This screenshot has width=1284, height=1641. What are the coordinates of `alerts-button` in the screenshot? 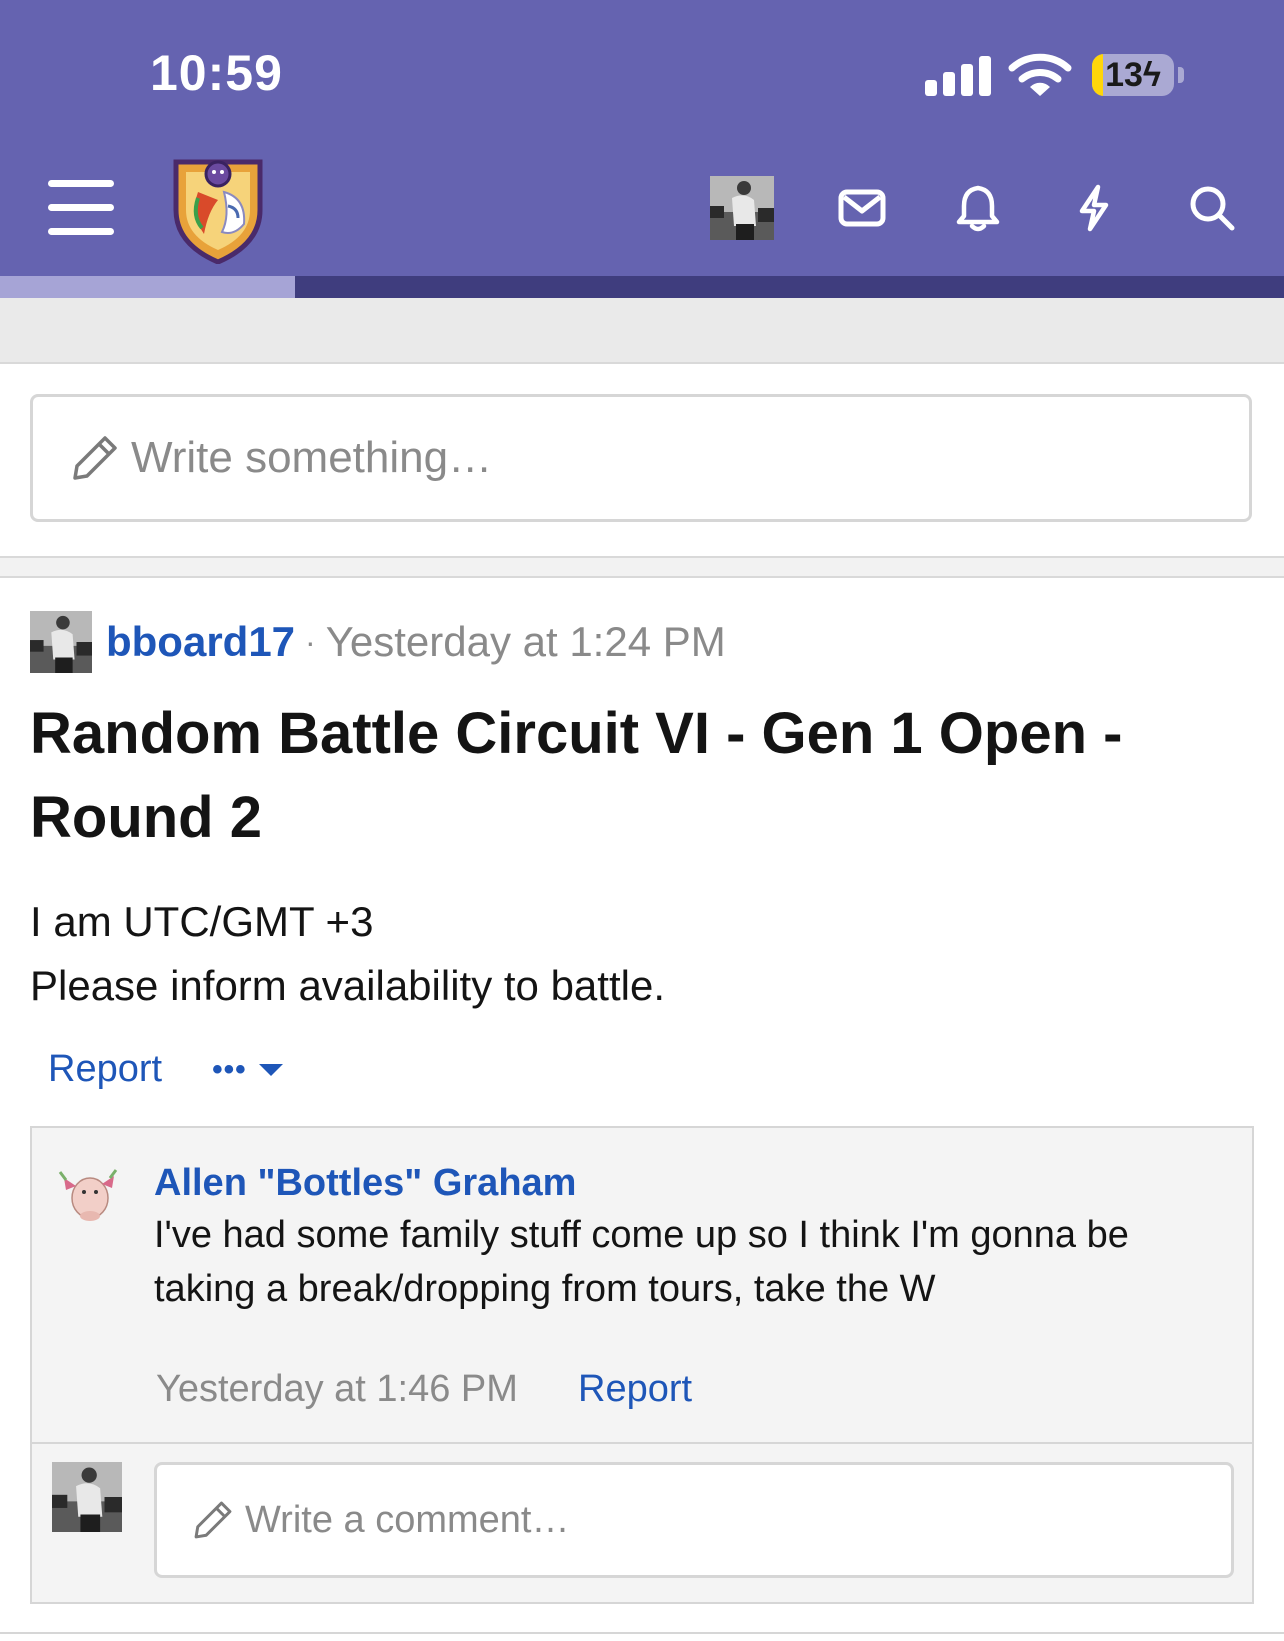 It's located at (978, 208).